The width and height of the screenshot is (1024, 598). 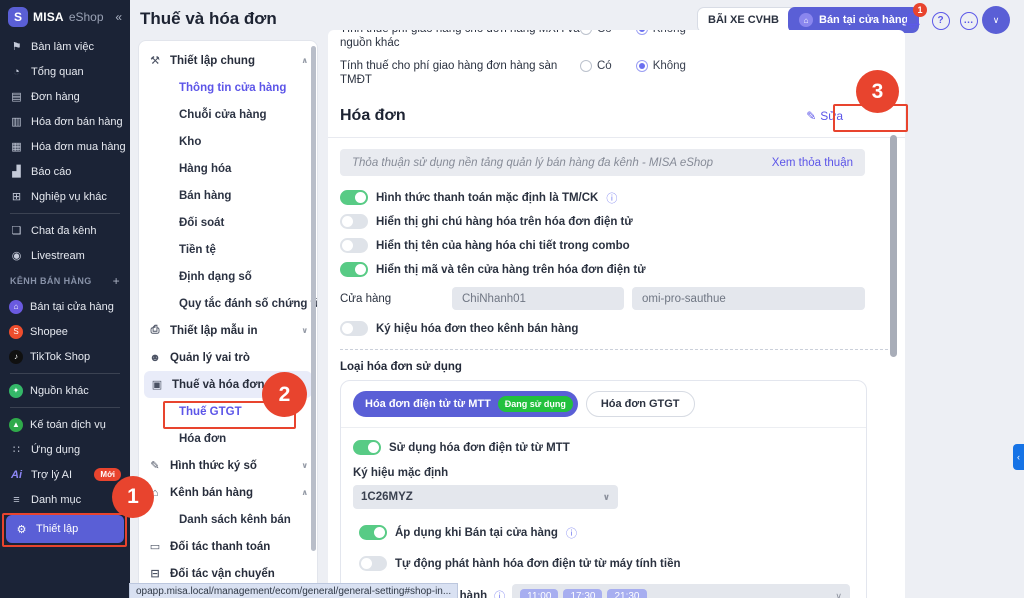 What do you see at coordinates (812, 163) in the screenshot?
I see `view-agreement-link: Xem thỏa thuận` at bounding box center [812, 163].